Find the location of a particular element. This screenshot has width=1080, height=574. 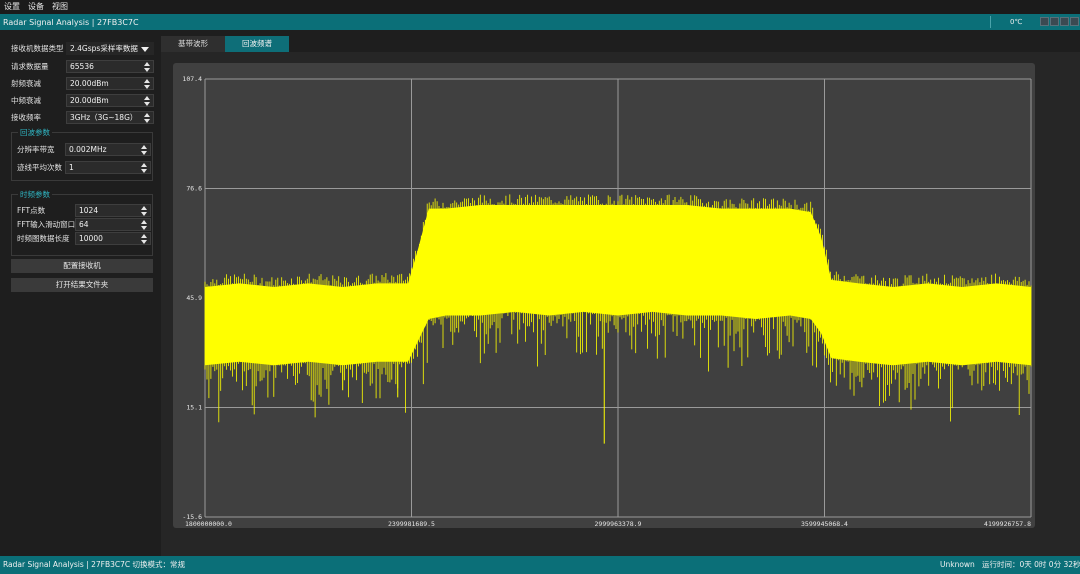

titlebar-divider is located at coordinates (990, 22).